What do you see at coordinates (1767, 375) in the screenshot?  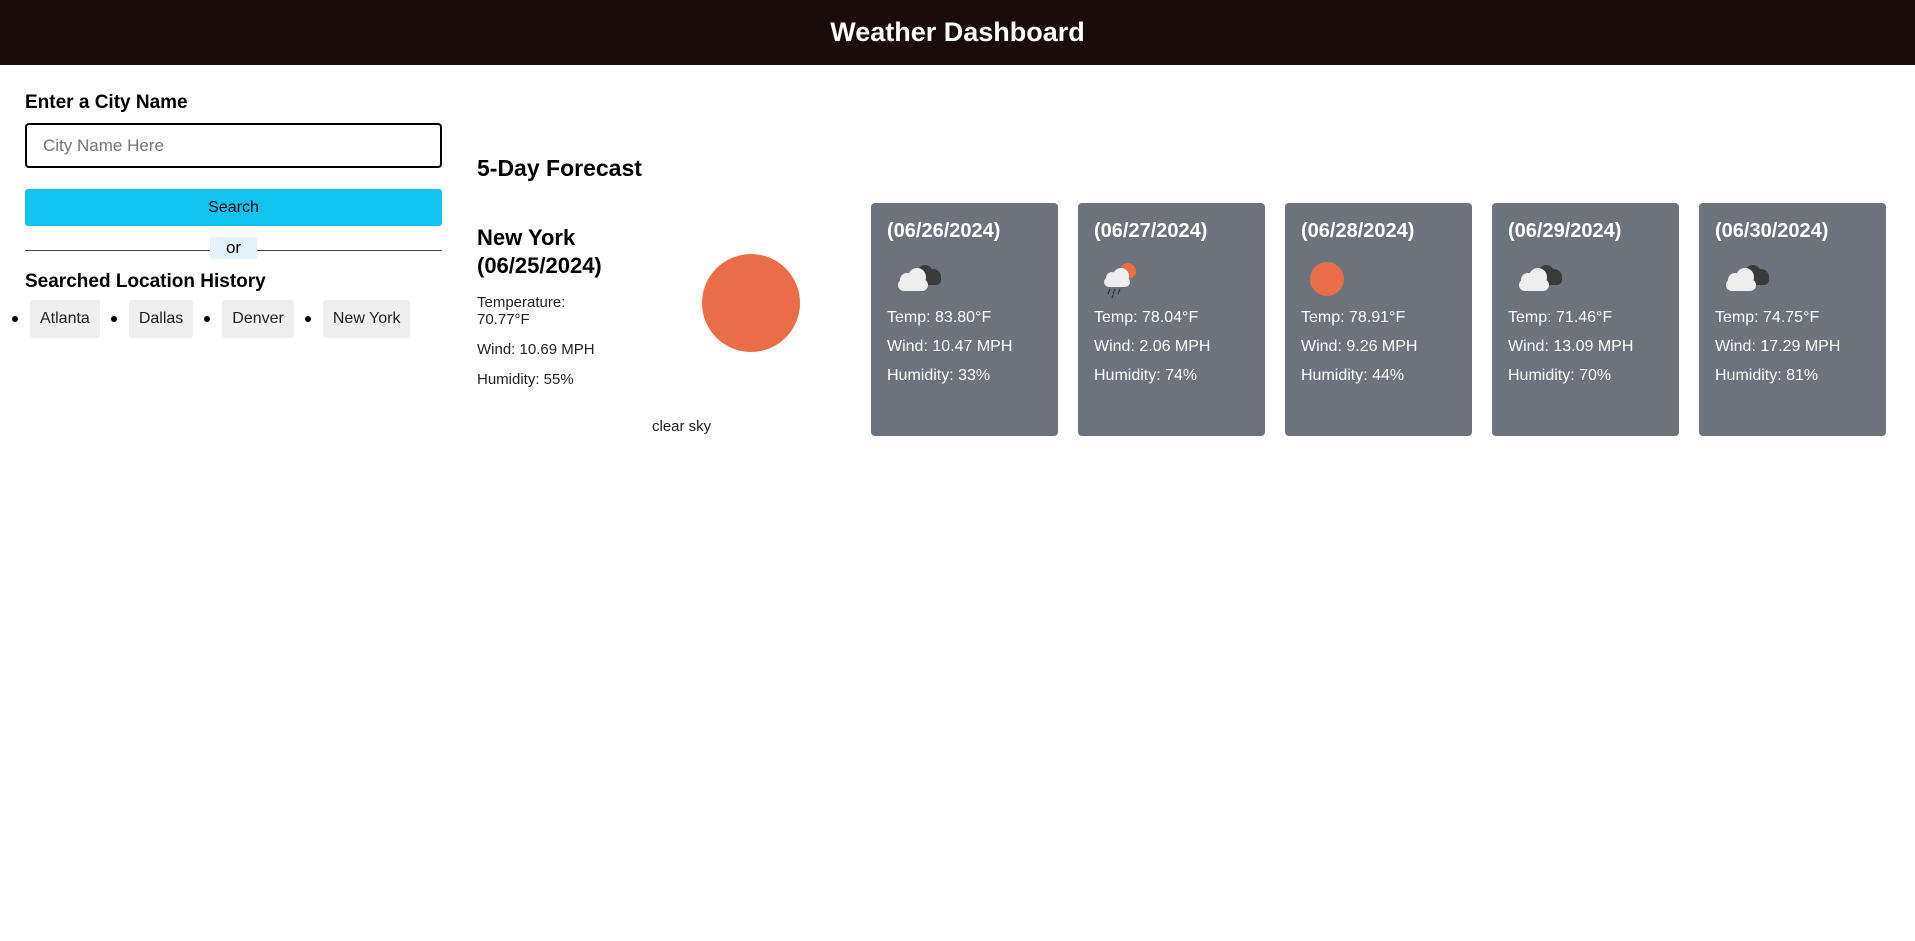 I see `forecast-humidity: Humidity: 81%` at bounding box center [1767, 375].